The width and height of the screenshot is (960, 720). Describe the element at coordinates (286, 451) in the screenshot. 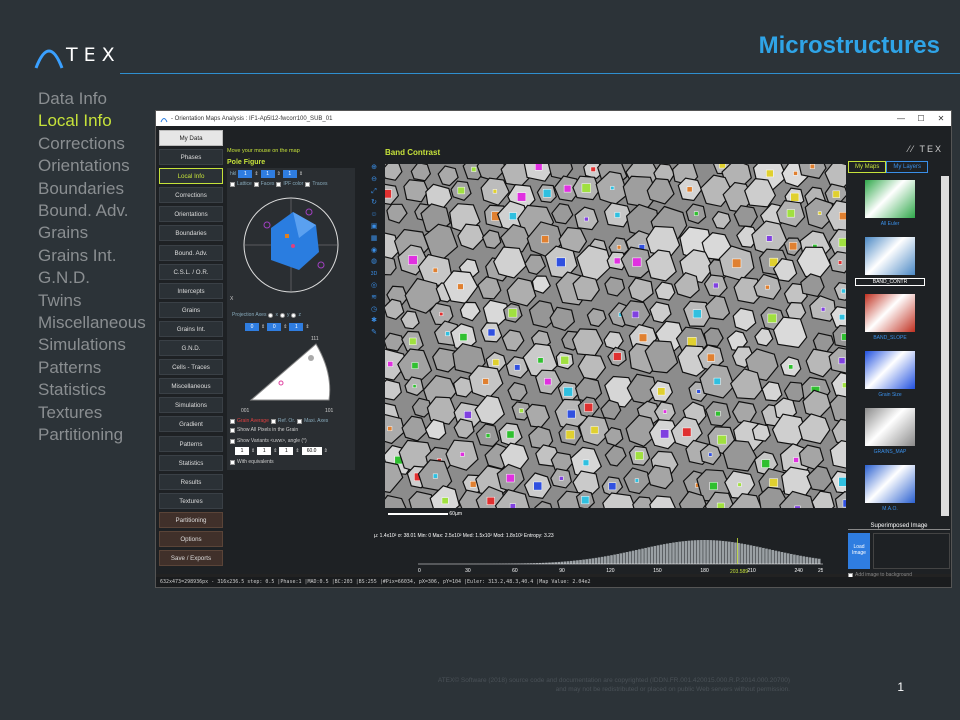

I see `variant-w-input: 1` at that location.